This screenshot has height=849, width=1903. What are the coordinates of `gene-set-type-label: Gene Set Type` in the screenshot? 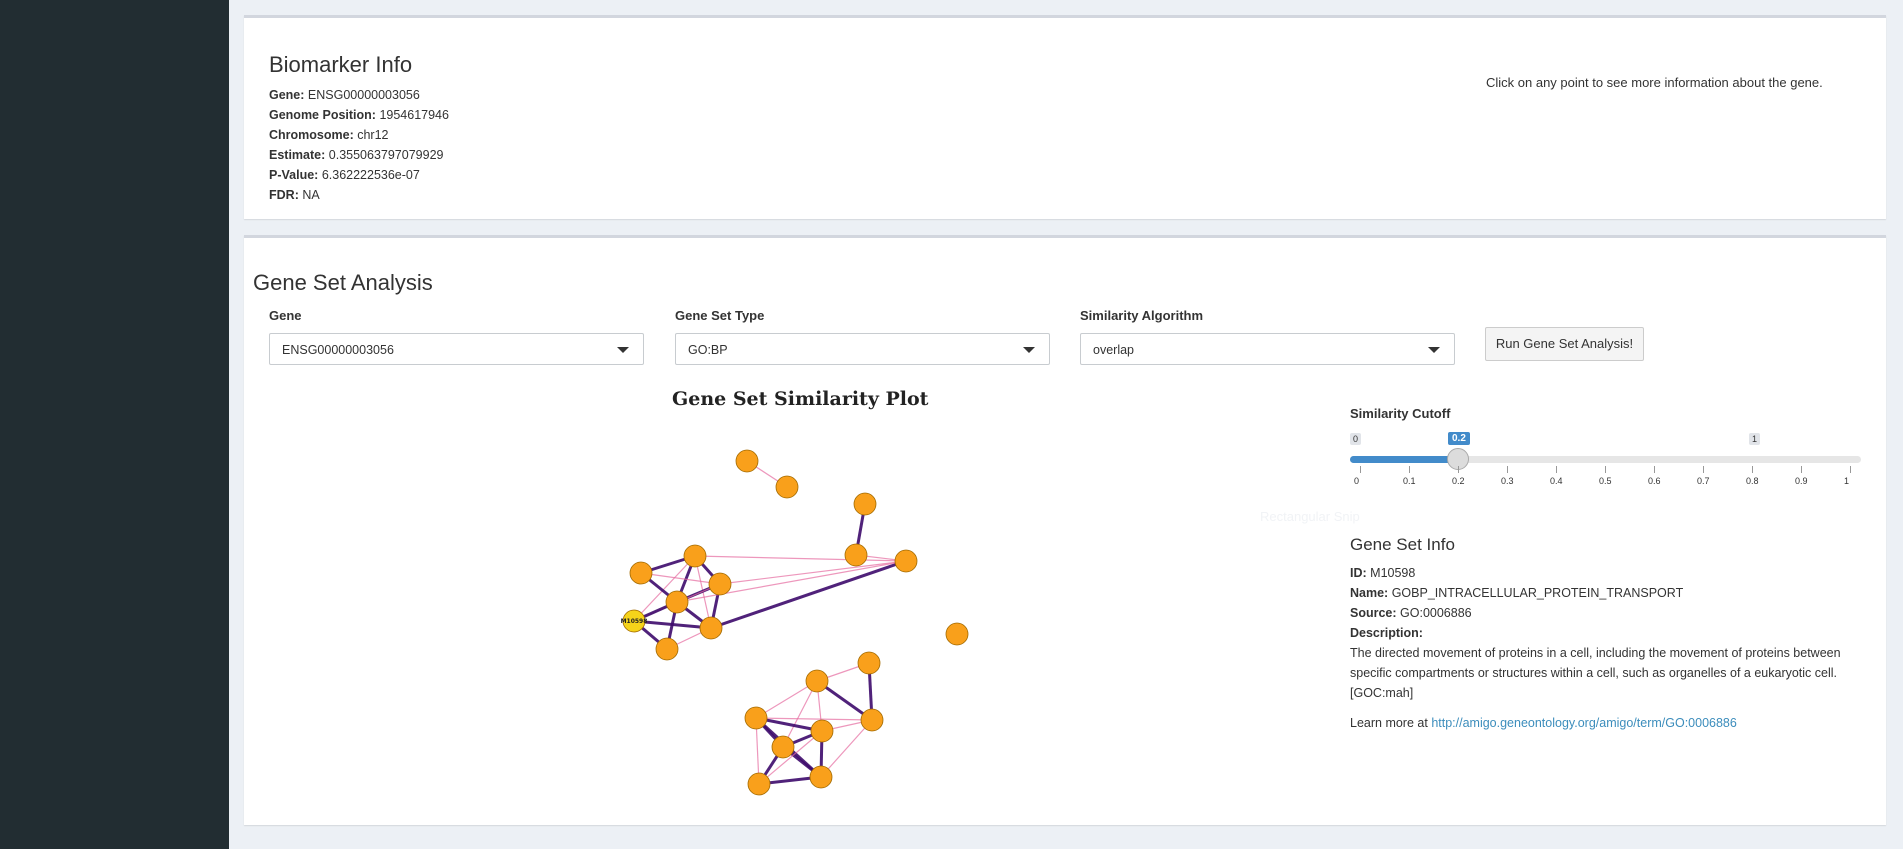 It's located at (720, 315).